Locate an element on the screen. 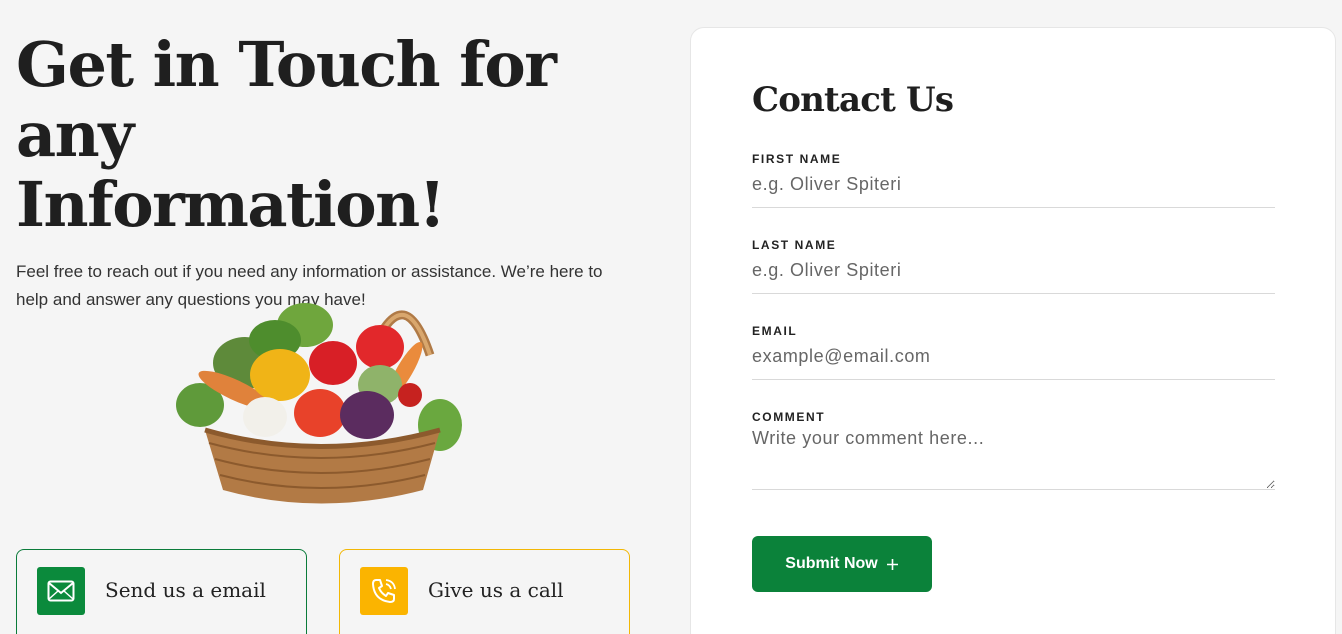 The width and height of the screenshot is (1342, 634). submit-button: Submit Now is located at coordinates (842, 564).